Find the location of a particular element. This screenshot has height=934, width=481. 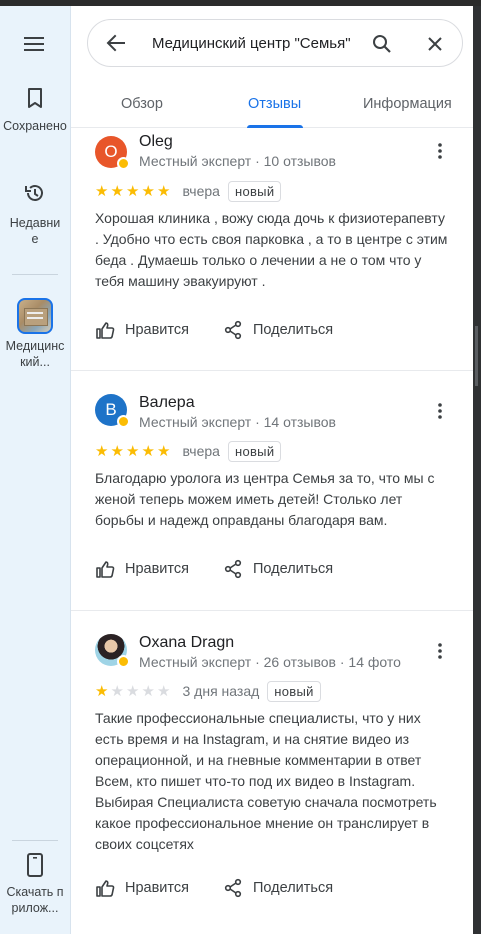

avatar: O is located at coordinates (112, 153).